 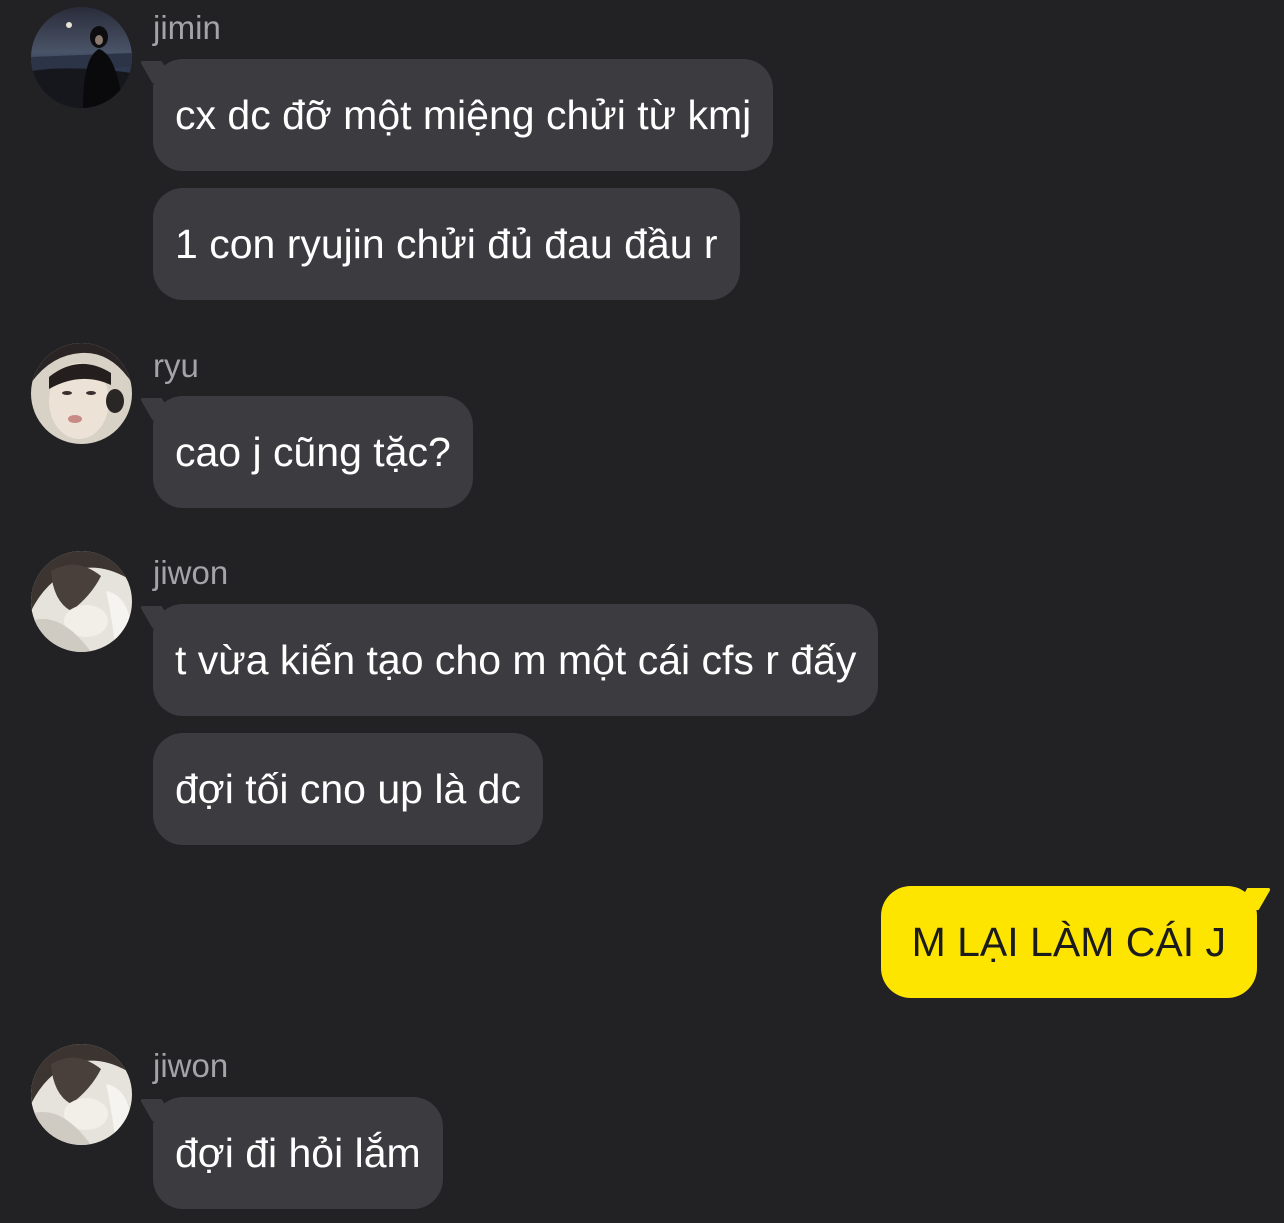 I want to click on message-bubble: đợi đi hỏi lắm, so click(x=298, y=1153).